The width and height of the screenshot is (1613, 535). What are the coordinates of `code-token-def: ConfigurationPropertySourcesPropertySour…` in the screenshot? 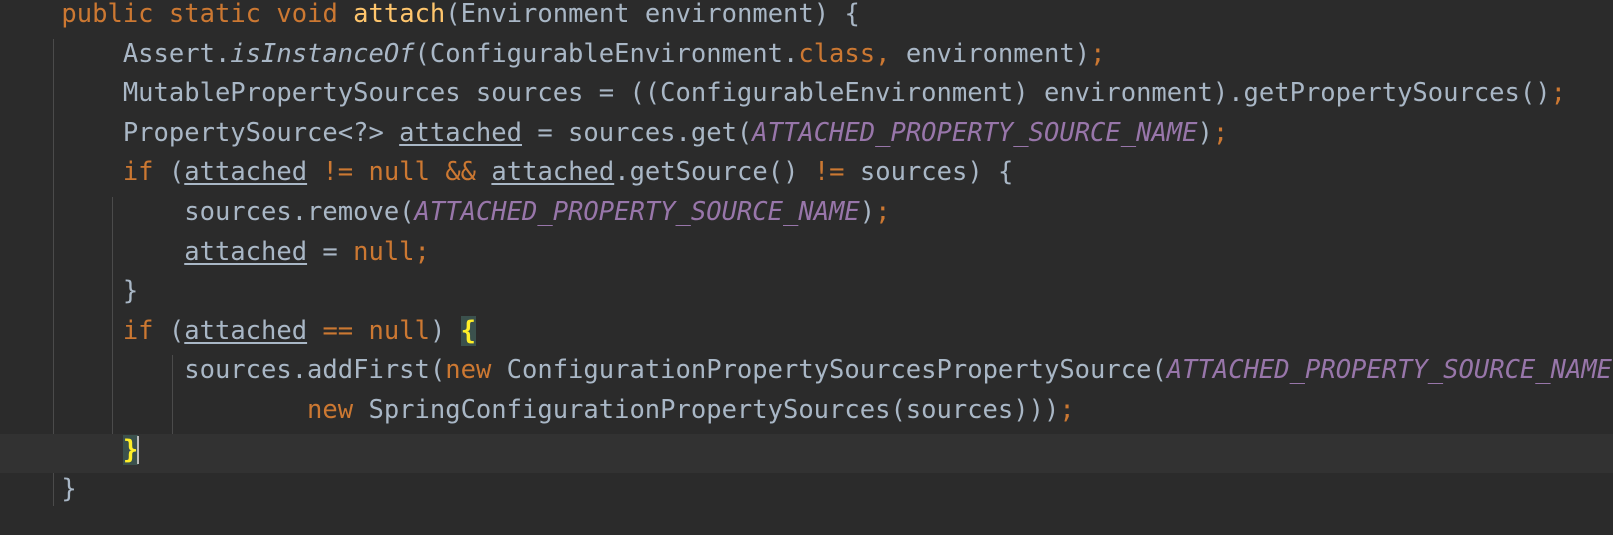 It's located at (829, 370).